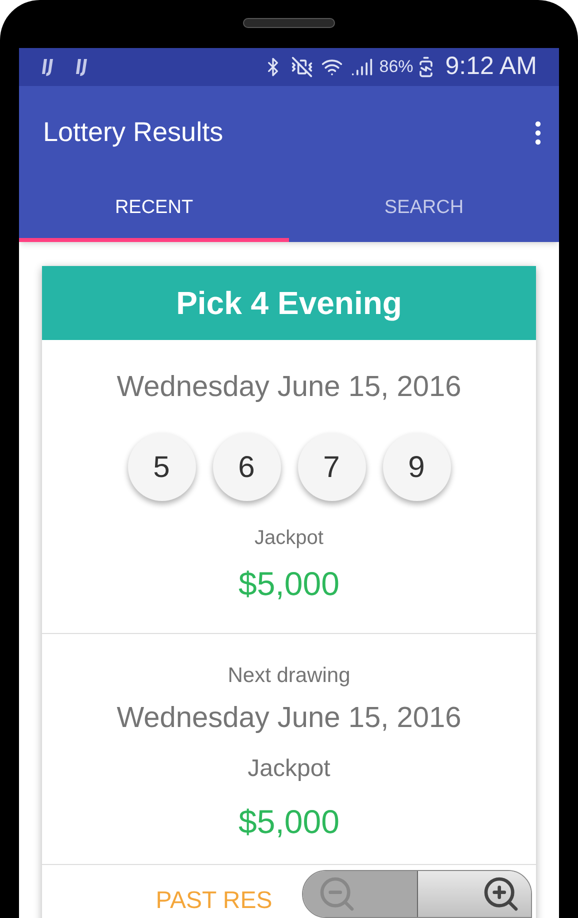 The height and width of the screenshot is (918, 578). What do you see at coordinates (289, 387) in the screenshot?
I see `draw-date: Wednesday June 15, 2016` at bounding box center [289, 387].